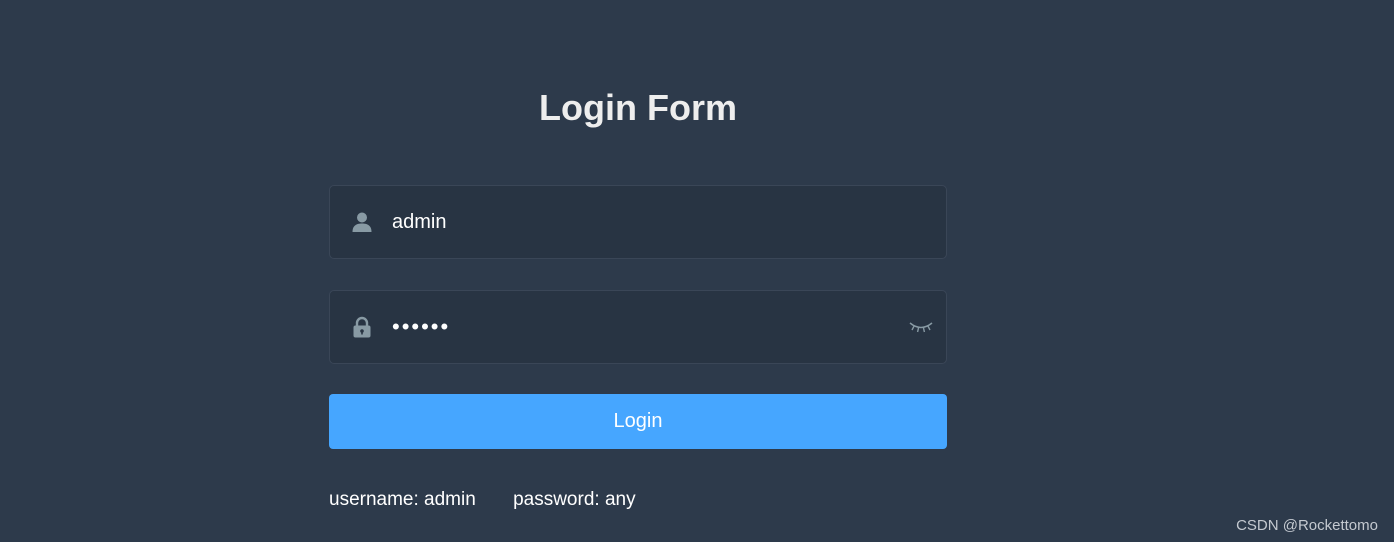 This screenshot has width=1394, height=542. What do you see at coordinates (482, 500) in the screenshot?
I see `login-tips: username: admin password: any` at bounding box center [482, 500].